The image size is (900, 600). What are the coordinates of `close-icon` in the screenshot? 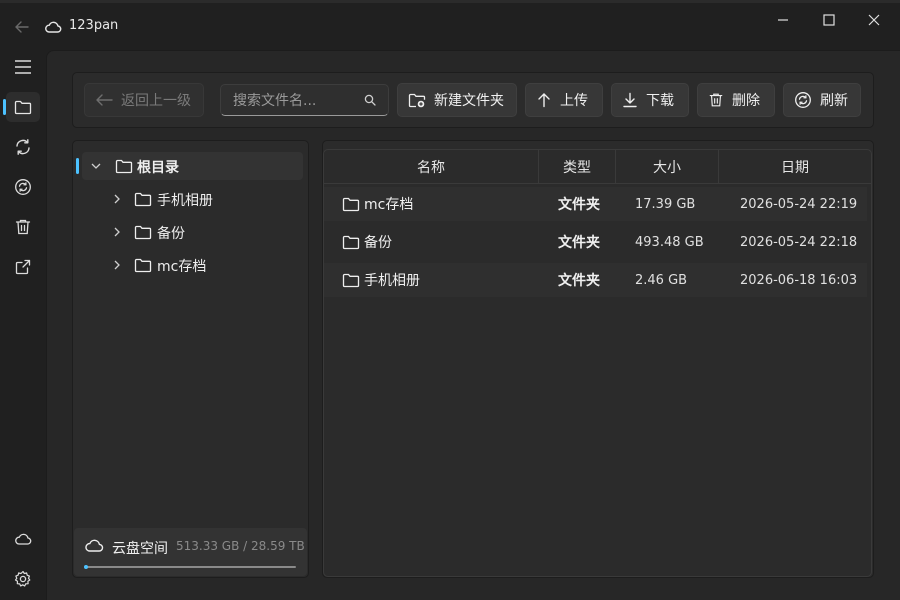 It's located at (874, 20).